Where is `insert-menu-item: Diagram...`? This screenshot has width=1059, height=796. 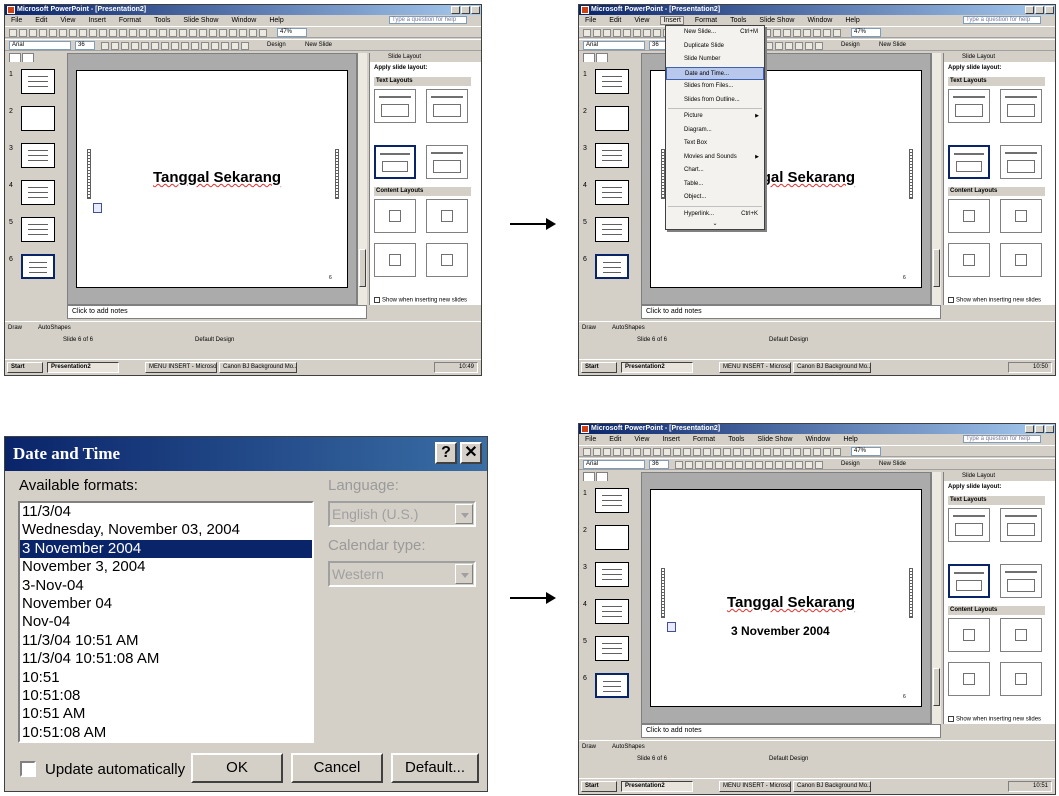
insert-menu-item: Diagram... is located at coordinates (715, 131).